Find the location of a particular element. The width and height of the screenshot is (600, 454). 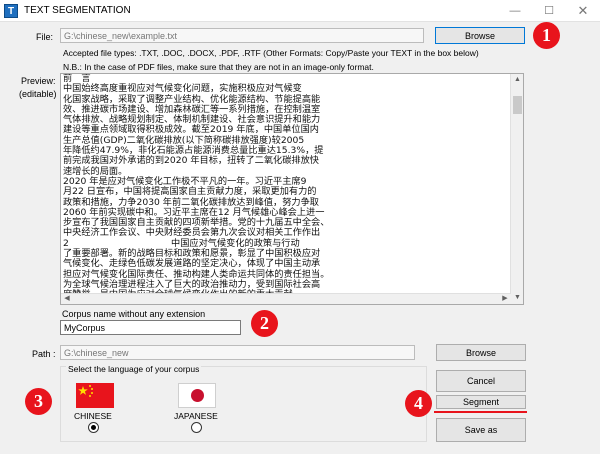

preview-editable-label: (editable) is located at coordinates (38, 94).